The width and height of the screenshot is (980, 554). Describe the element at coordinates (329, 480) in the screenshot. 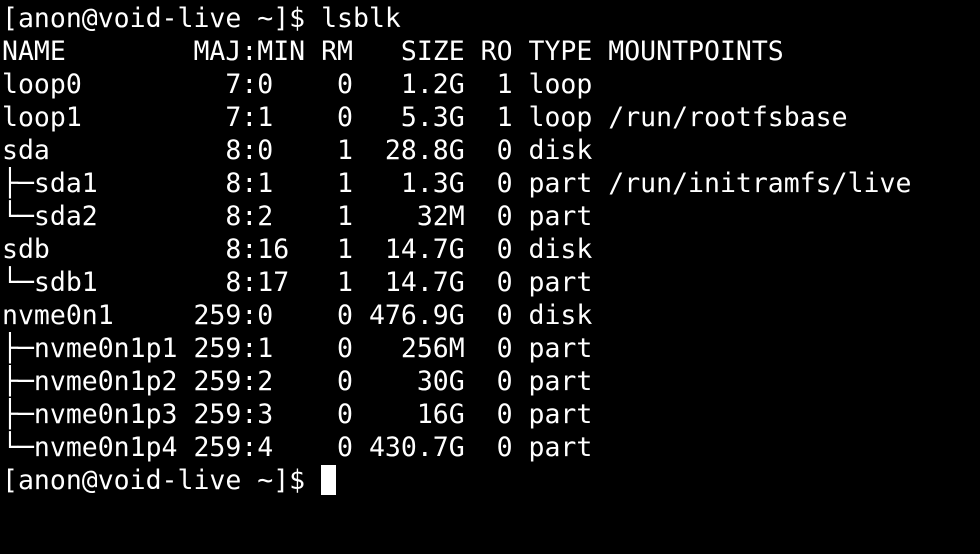

I see `text-cursor` at that location.